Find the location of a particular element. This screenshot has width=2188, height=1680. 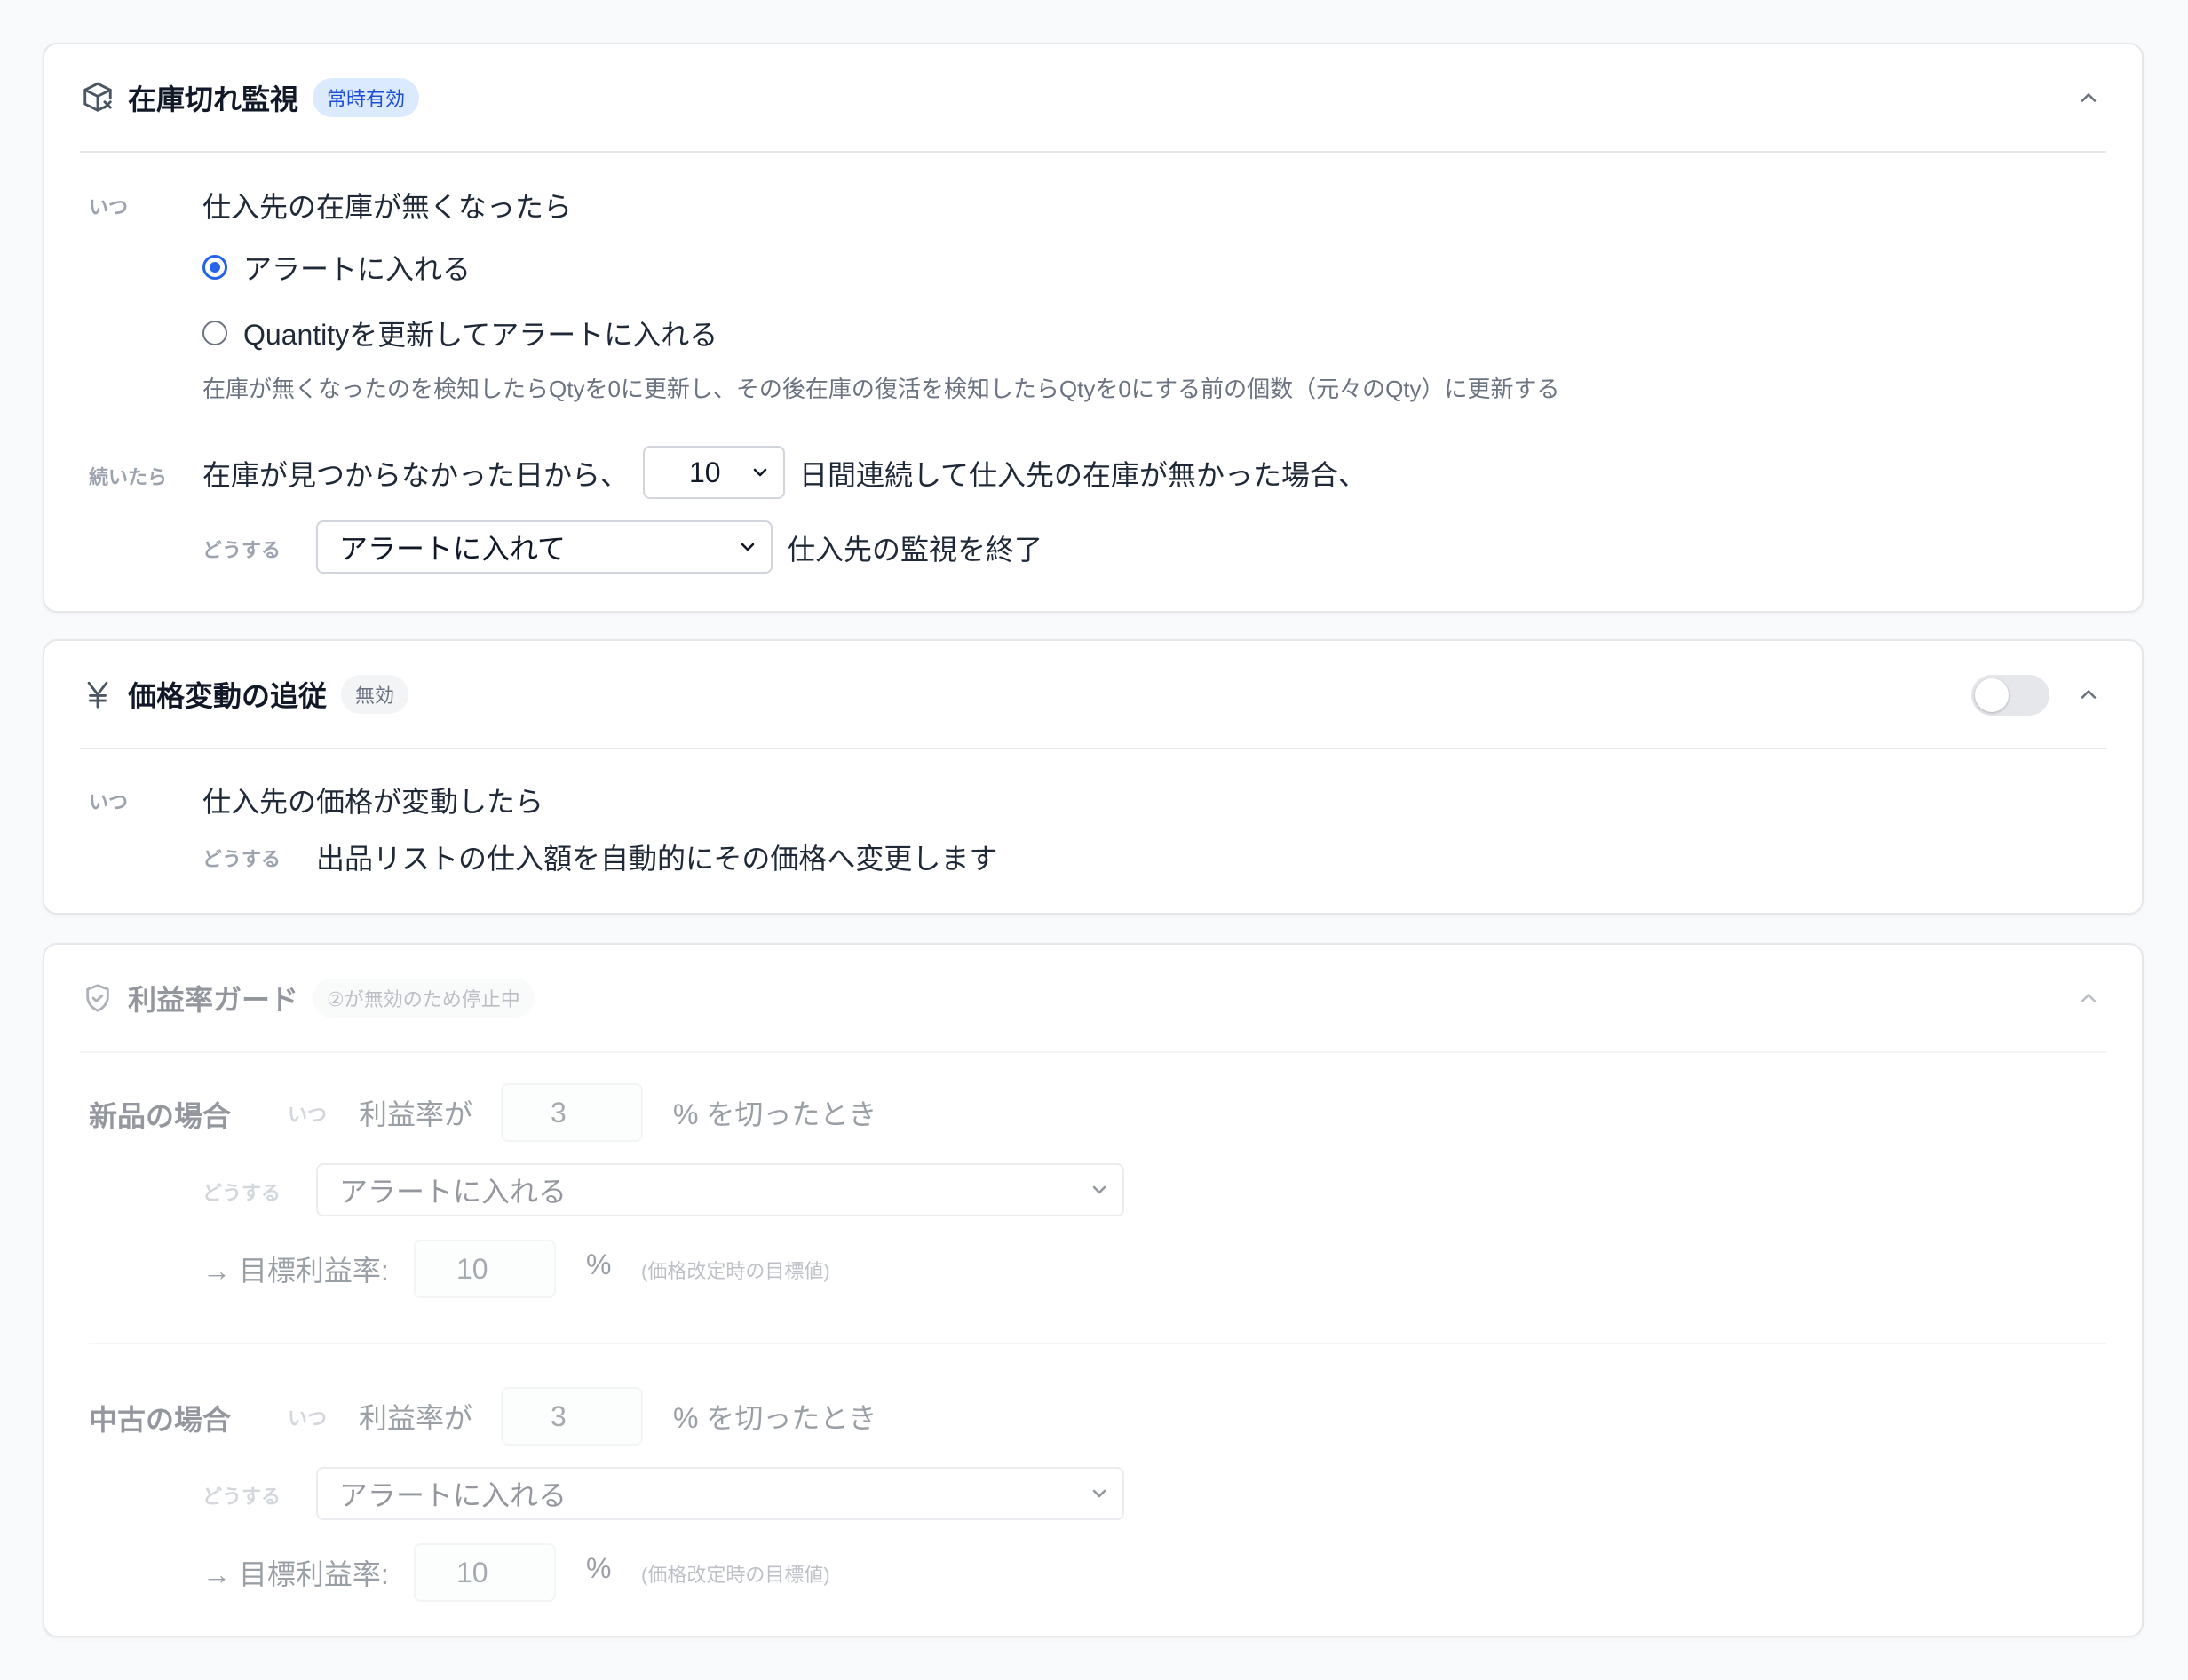

used-target-input: 10 is located at coordinates (485, 1572).